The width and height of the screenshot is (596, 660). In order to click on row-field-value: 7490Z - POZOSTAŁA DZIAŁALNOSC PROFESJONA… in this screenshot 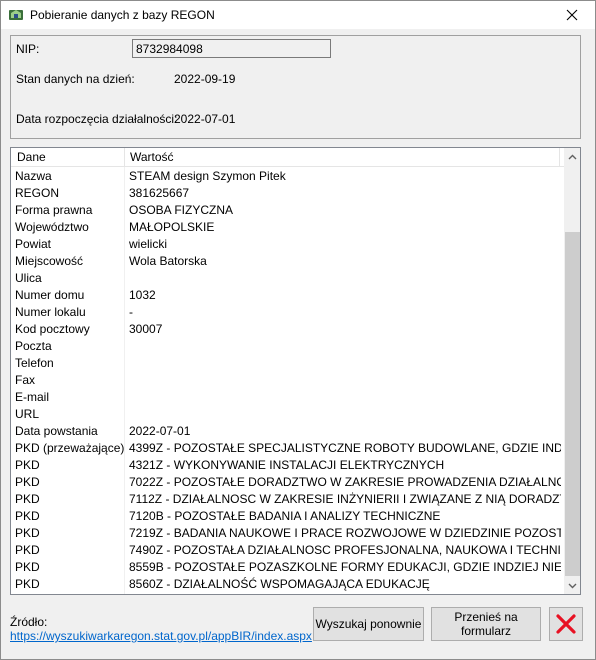, I will do `click(345, 550)`.